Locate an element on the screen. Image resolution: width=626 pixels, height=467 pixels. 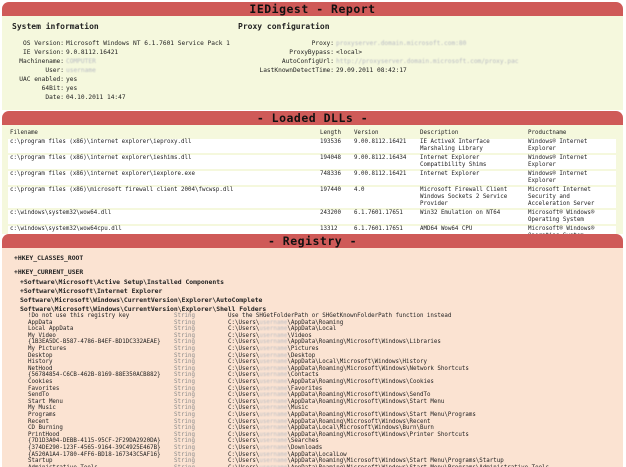
column-productname: Productname is located at coordinates (547, 133).